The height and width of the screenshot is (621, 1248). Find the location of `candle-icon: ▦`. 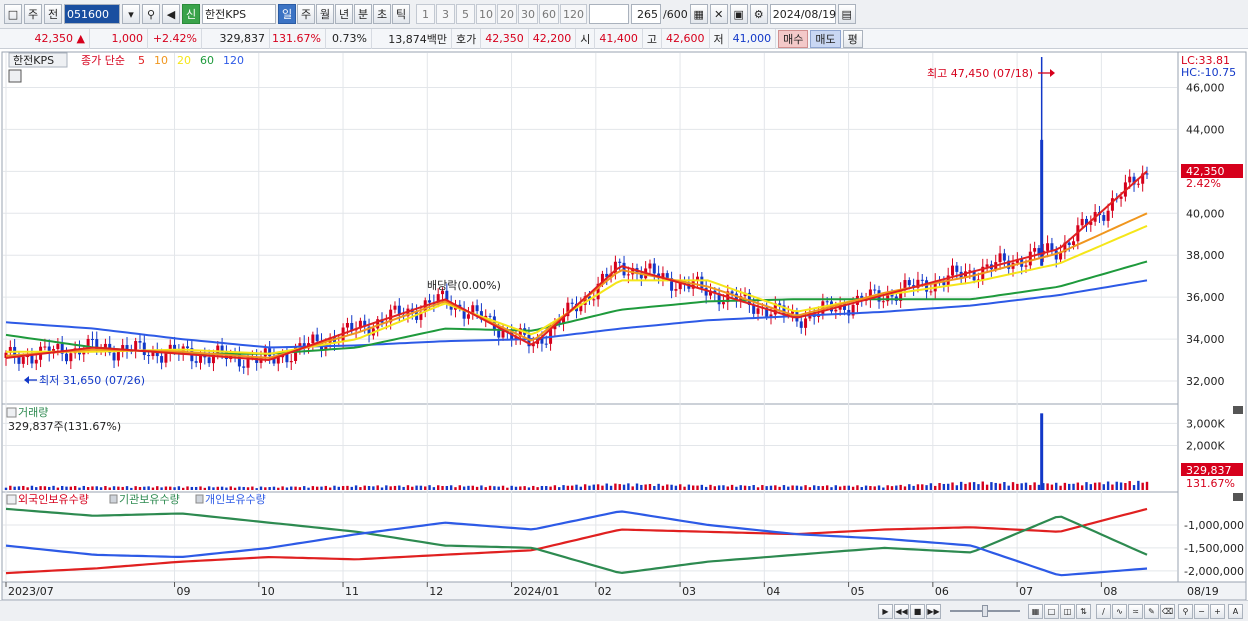

candle-icon: ▦ is located at coordinates (698, 14).